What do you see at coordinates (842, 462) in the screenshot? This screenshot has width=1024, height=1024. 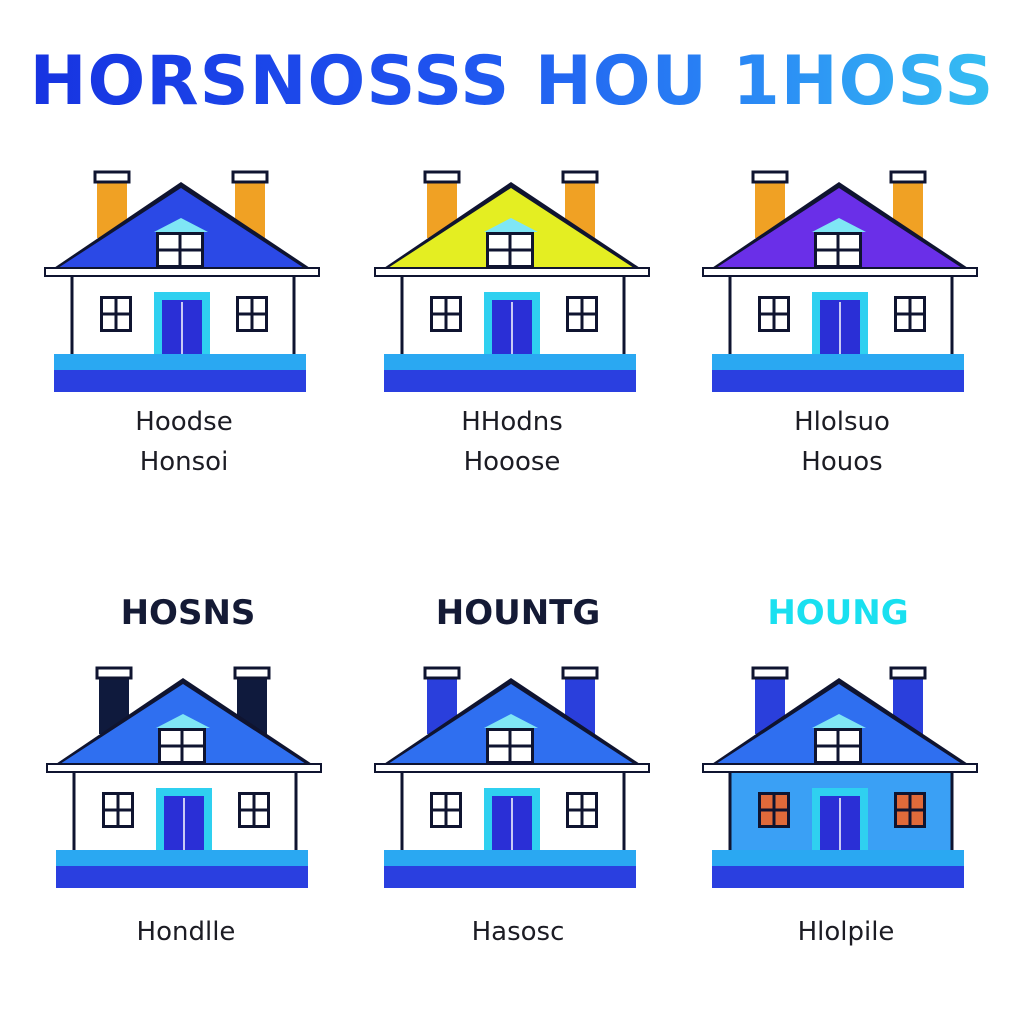 I see `house-caption-3-line-2: Houos` at bounding box center [842, 462].